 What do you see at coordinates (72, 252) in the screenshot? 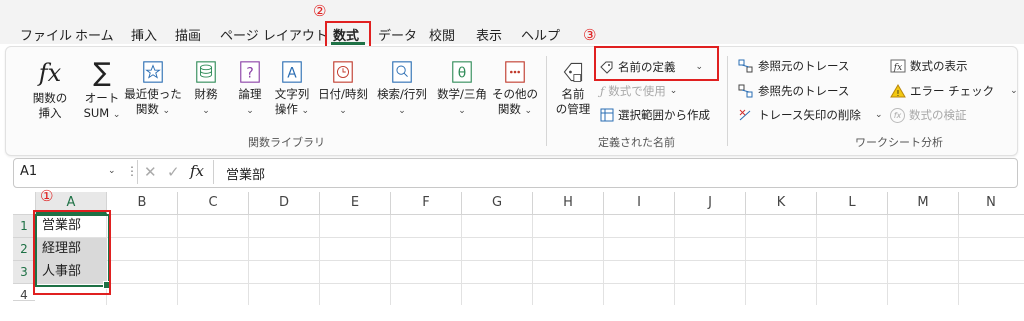
I see `annotation-box-cells` at bounding box center [72, 252].